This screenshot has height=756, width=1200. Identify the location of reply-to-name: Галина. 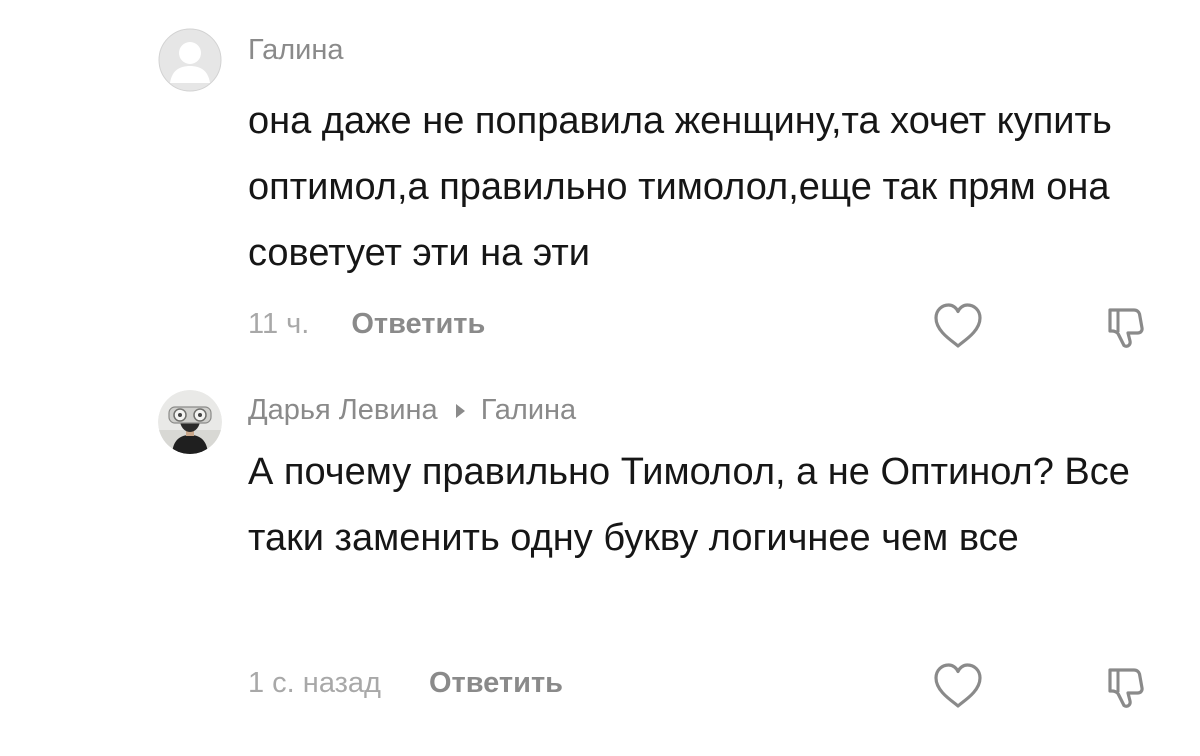
(528, 410).